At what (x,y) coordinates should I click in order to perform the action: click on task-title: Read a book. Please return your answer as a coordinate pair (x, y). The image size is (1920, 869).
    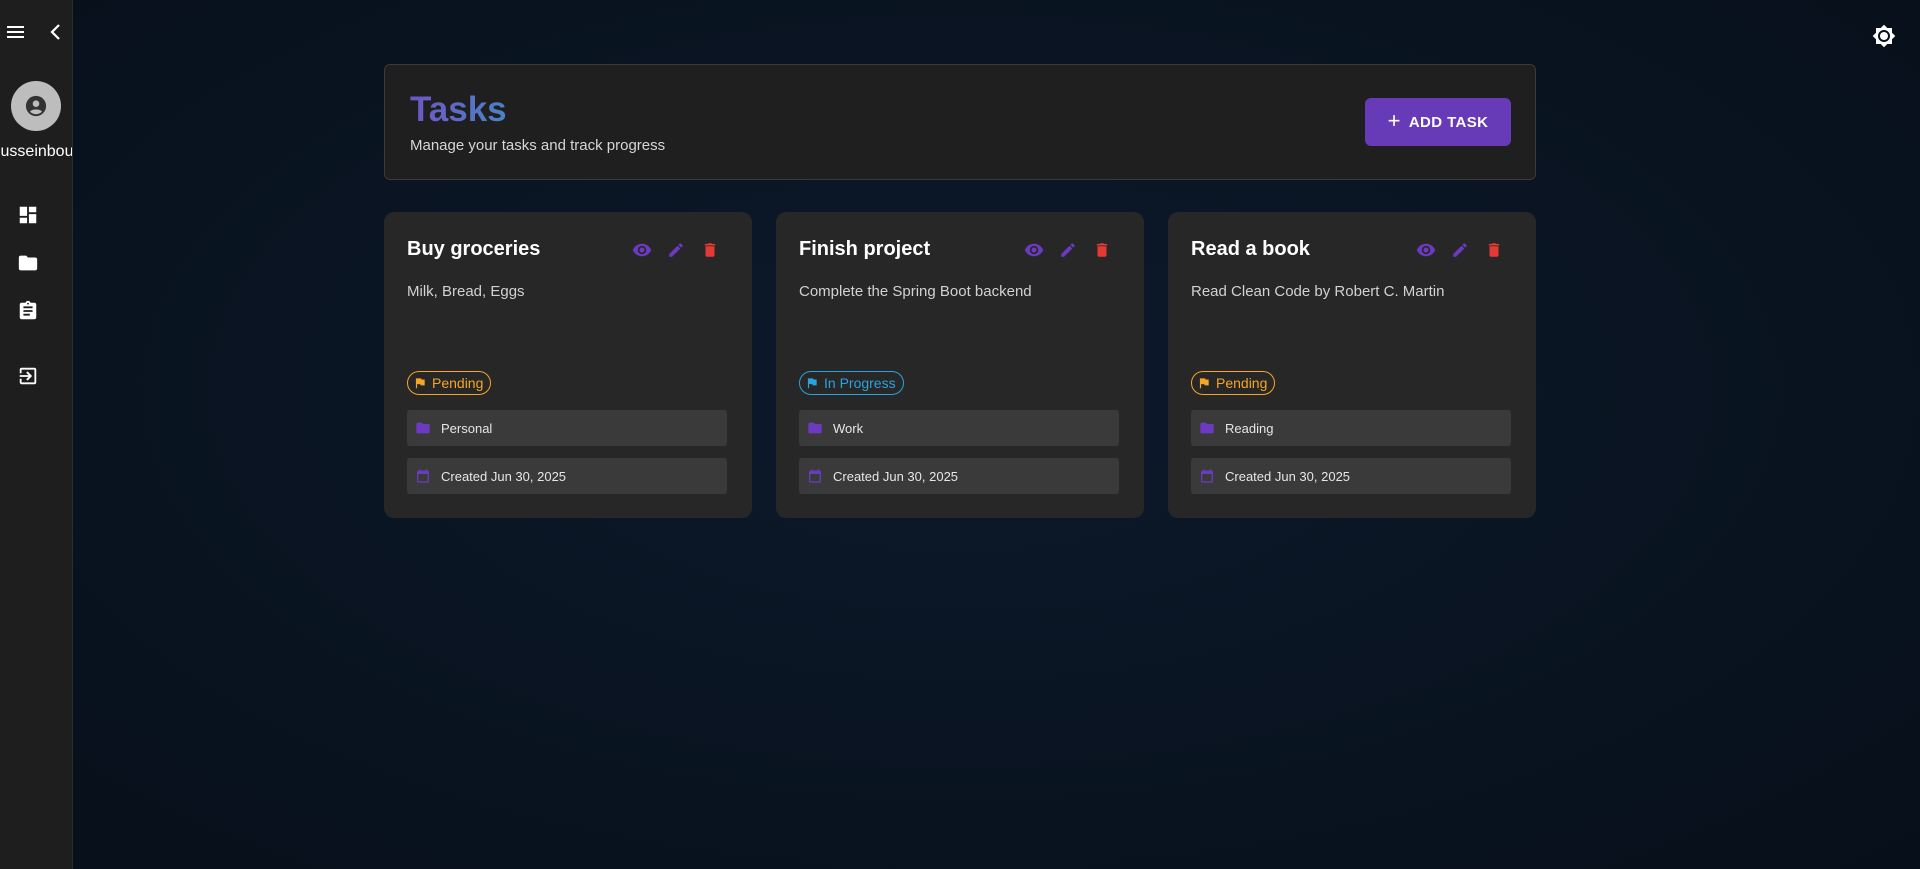
    Looking at the image, I should click on (1250, 249).